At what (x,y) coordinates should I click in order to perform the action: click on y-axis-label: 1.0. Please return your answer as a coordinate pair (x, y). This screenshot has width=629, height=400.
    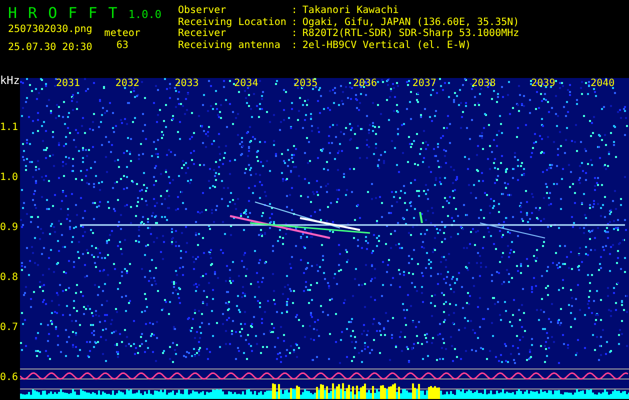
    Looking at the image, I should click on (9, 177).